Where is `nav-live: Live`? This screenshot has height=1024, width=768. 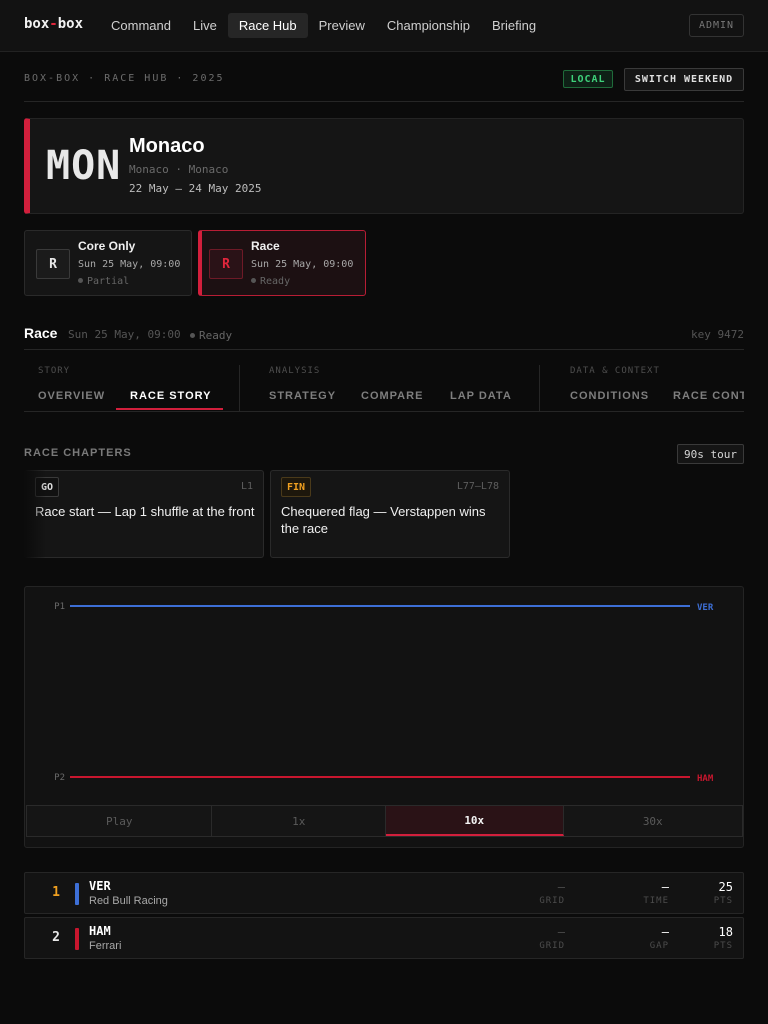
nav-live: Live is located at coordinates (205, 25).